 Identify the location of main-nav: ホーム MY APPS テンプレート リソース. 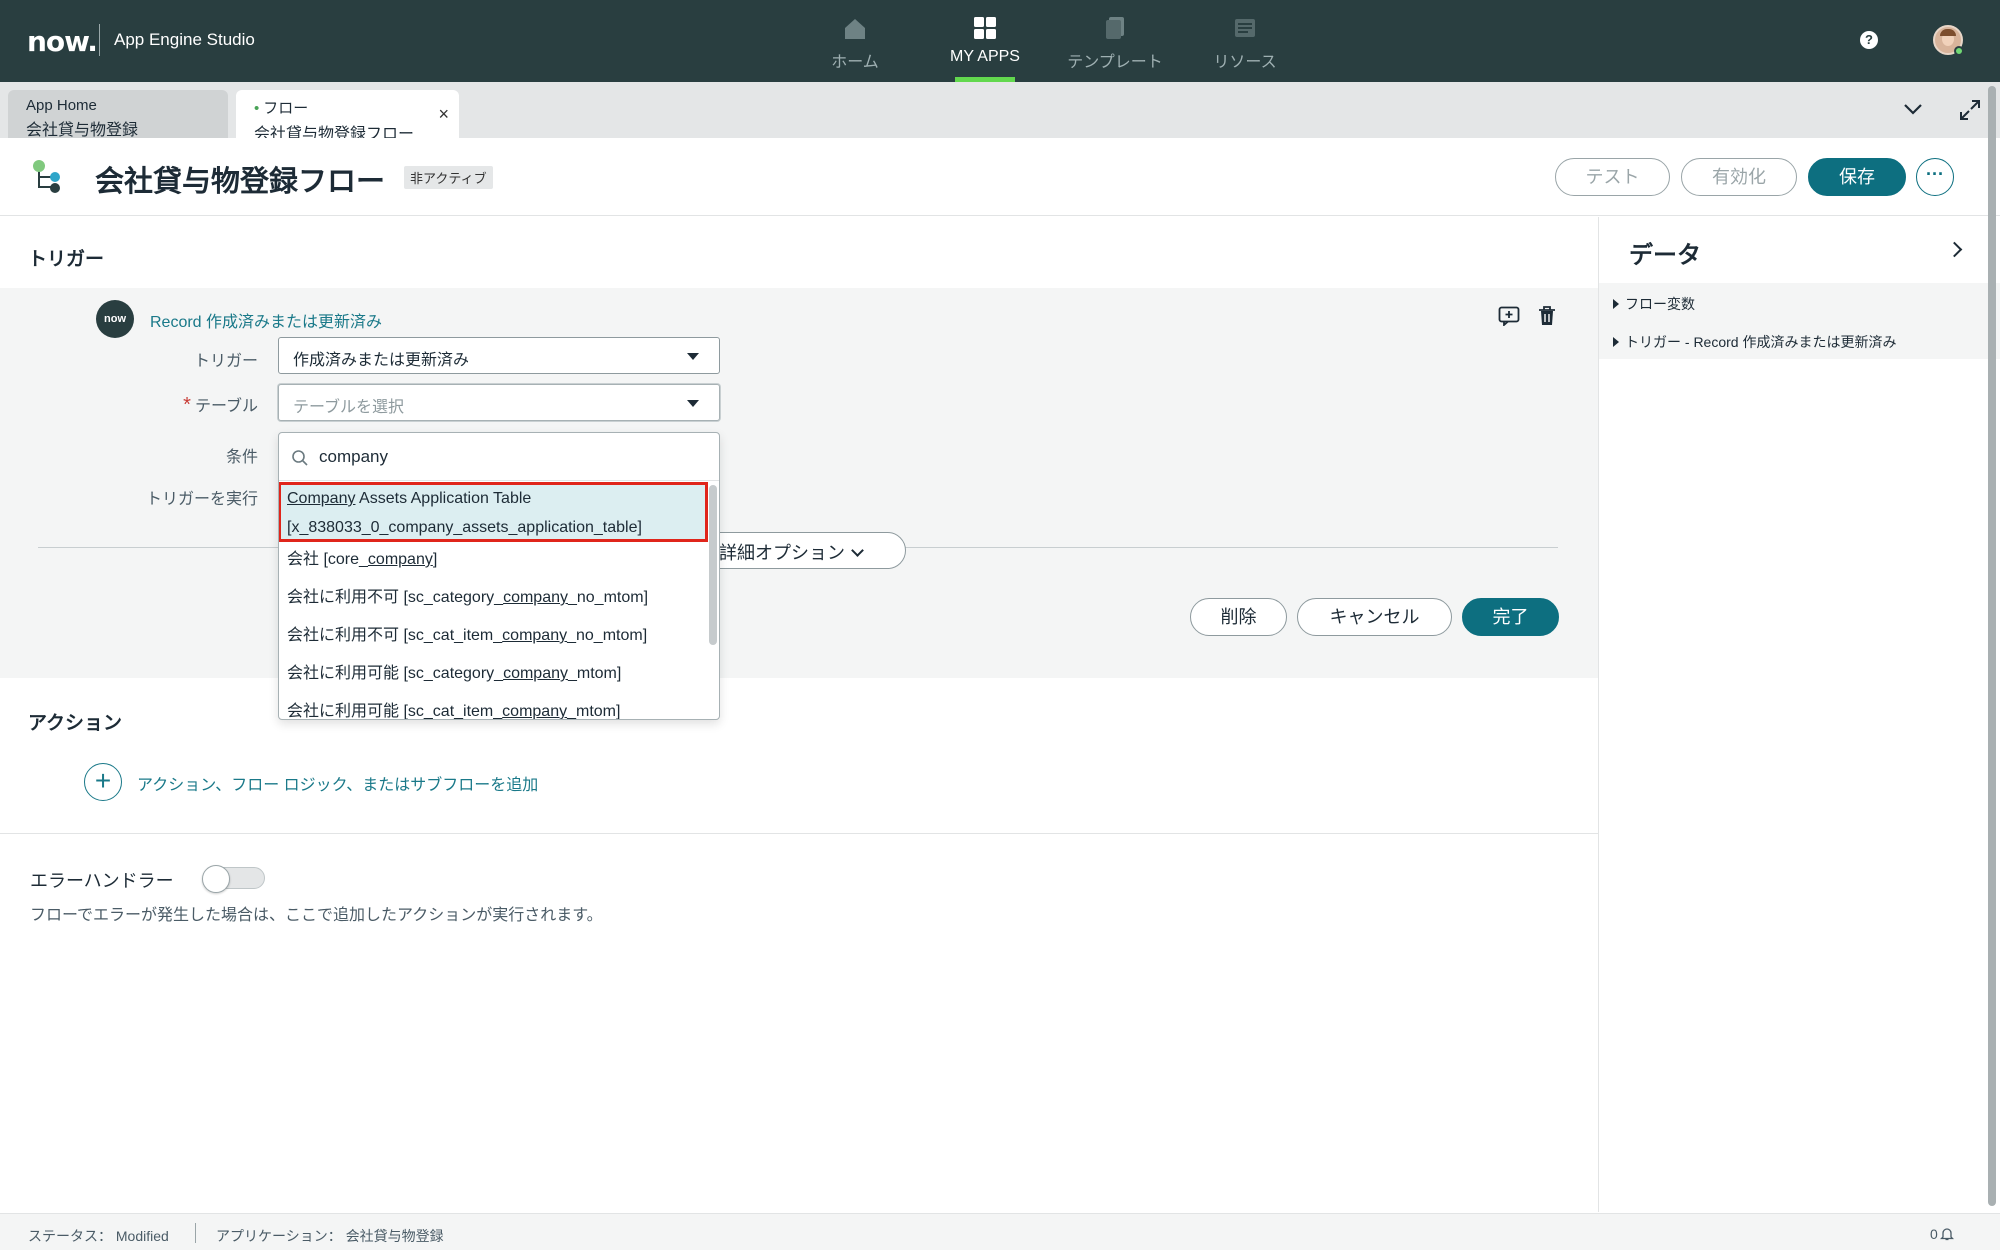
(1050, 41).